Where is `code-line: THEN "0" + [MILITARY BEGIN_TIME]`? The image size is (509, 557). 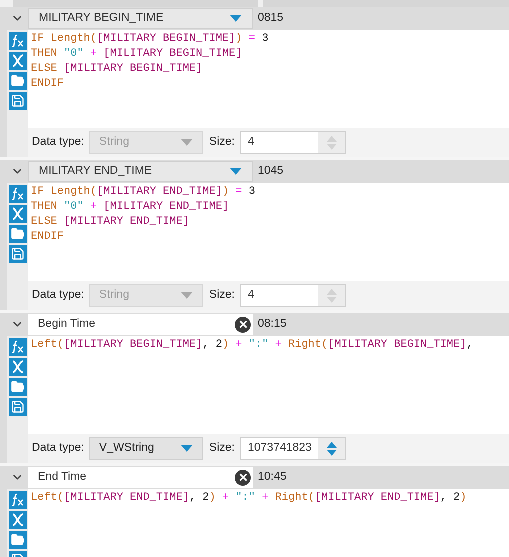 code-line: THEN "0" + [MILITARY BEGIN_TIME] is located at coordinates (136, 54).